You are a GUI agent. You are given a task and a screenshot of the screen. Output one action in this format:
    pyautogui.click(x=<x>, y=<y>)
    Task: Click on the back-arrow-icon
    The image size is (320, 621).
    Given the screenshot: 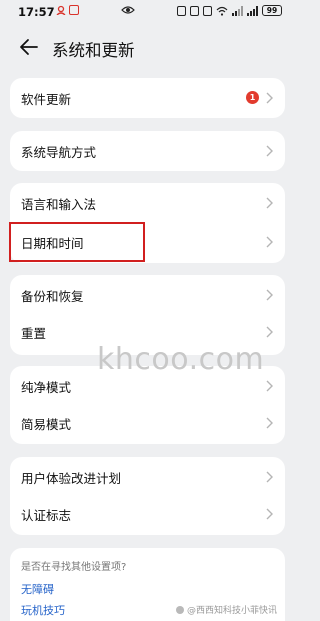 What is the action you would take?
    pyautogui.click(x=29, y=47)
    